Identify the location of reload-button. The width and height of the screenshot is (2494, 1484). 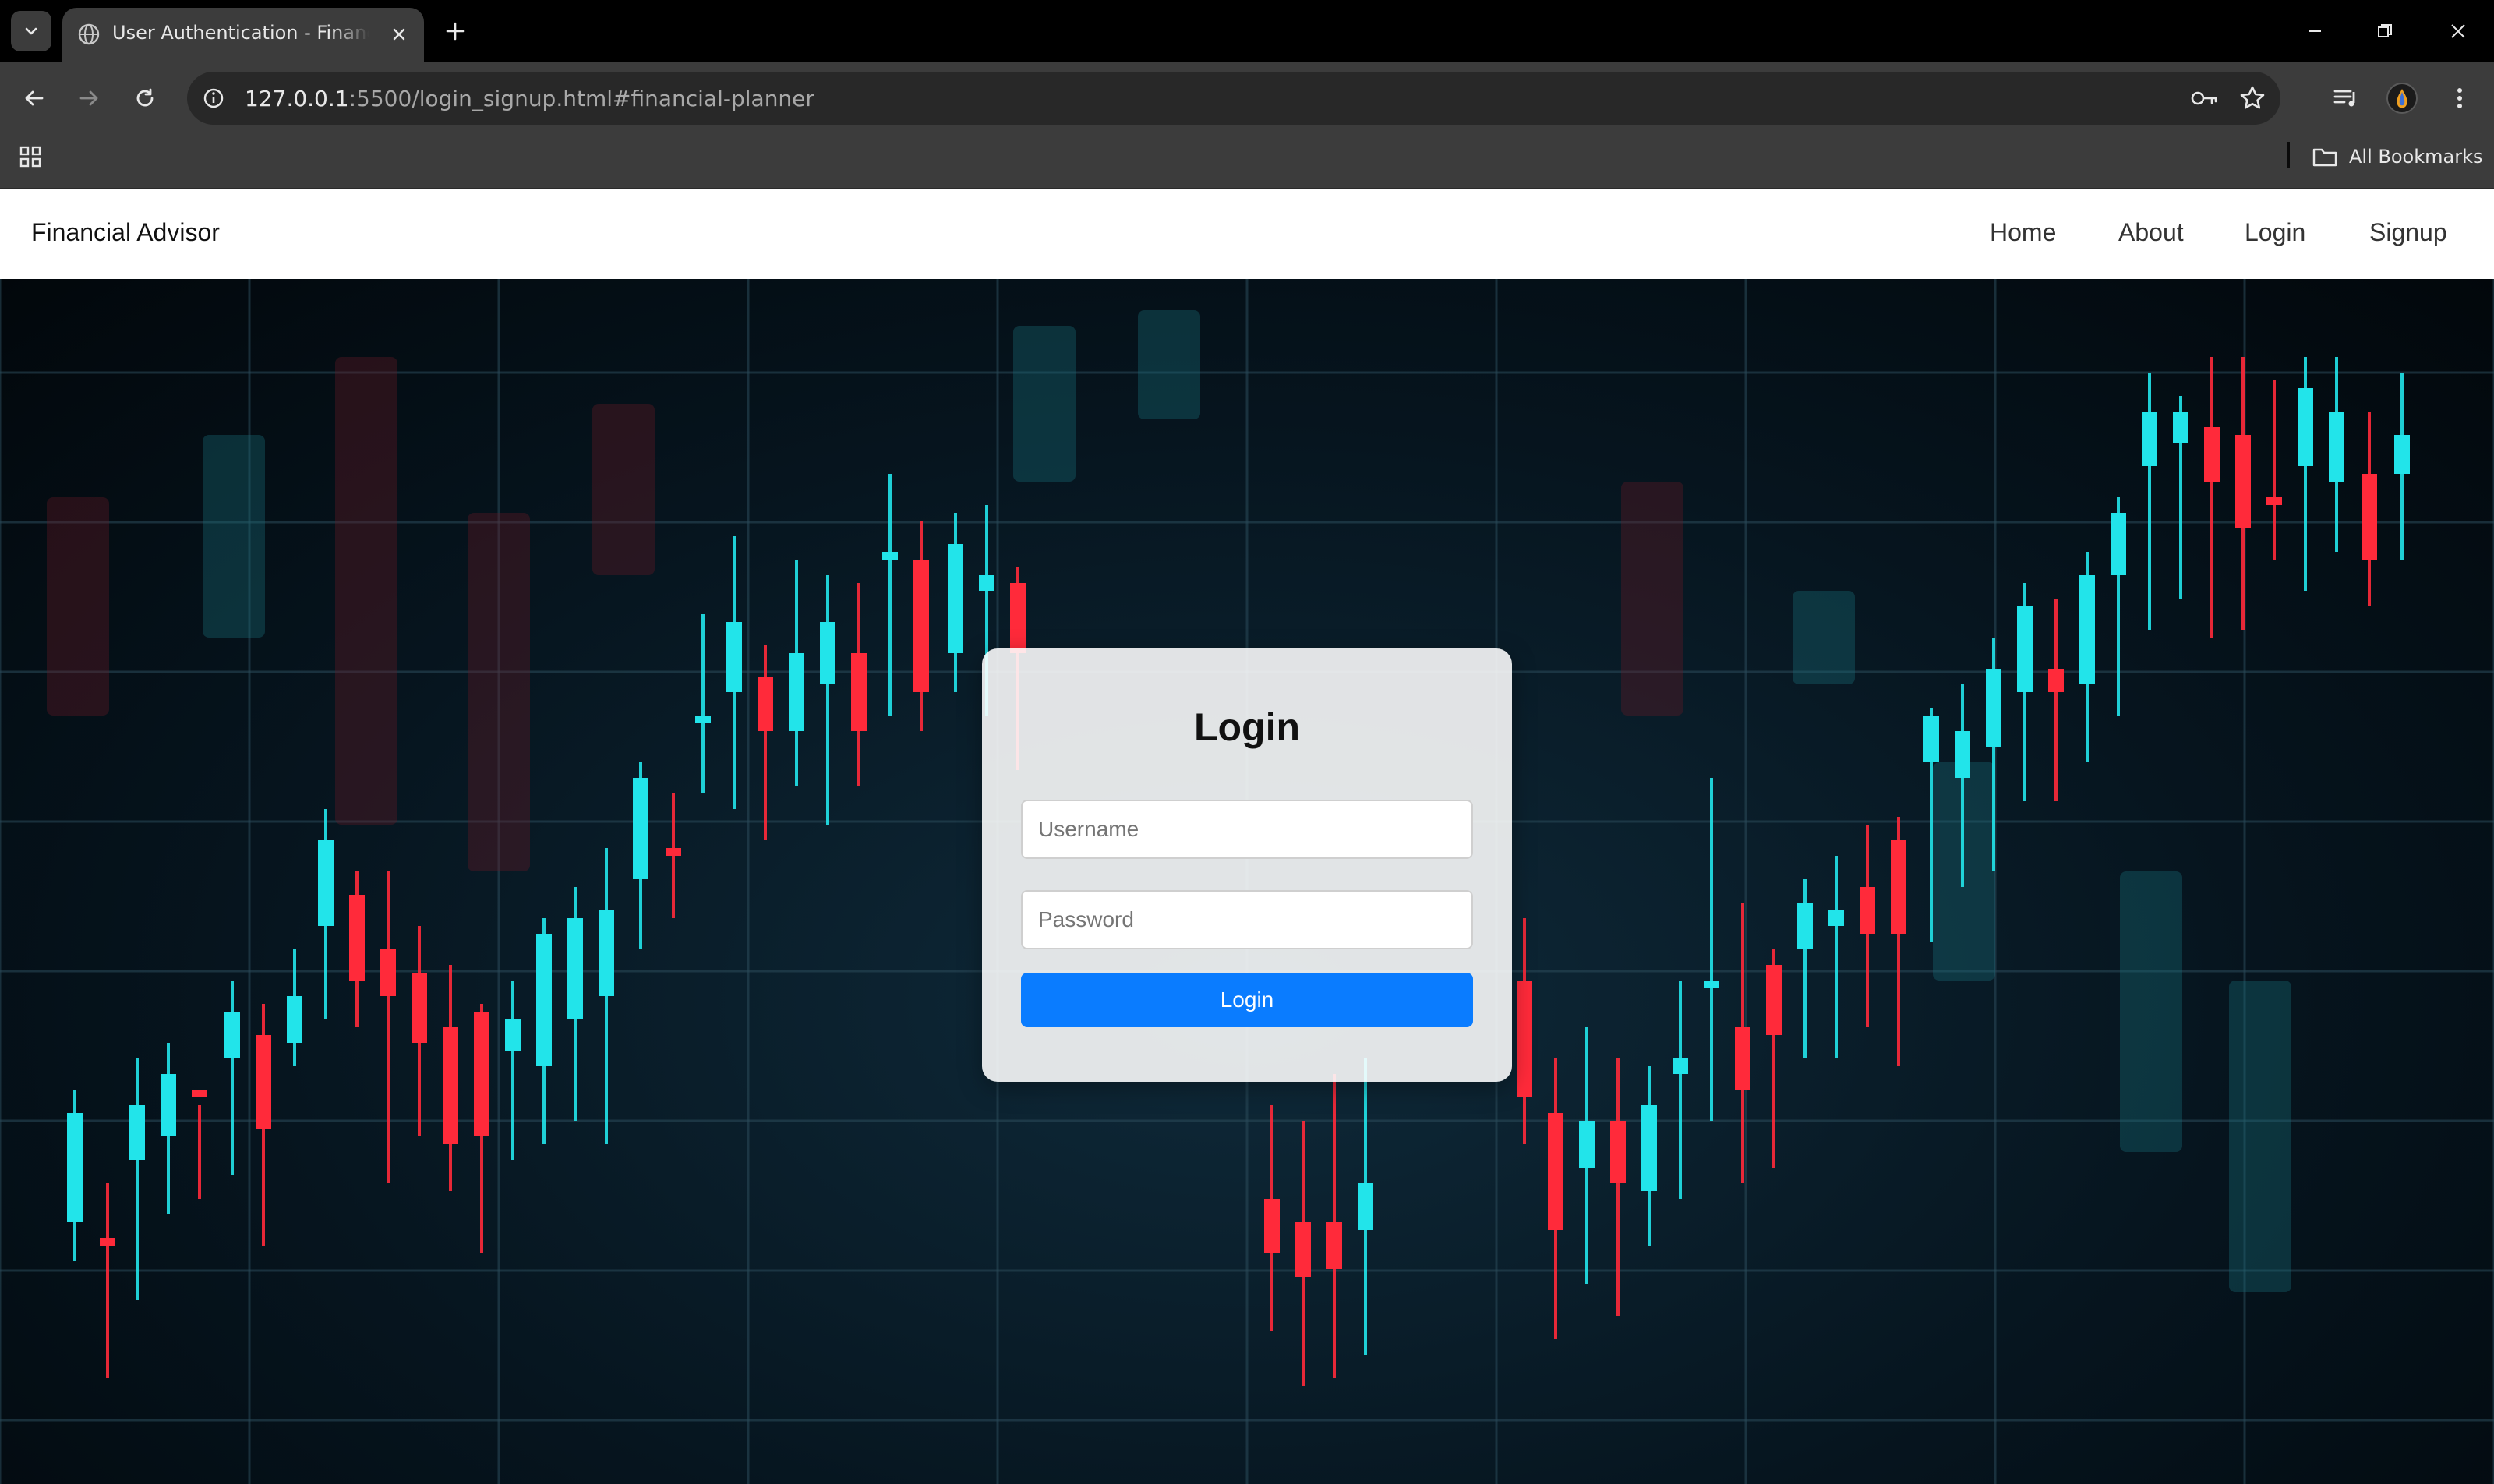
(145, 98).